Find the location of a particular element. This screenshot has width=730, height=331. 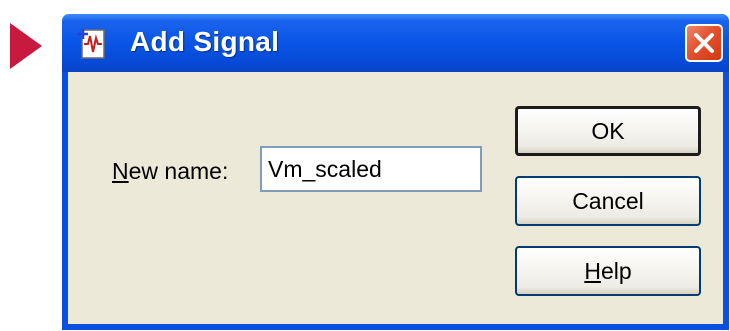

new-name-label: New name: is located at coordinates (170, 171).